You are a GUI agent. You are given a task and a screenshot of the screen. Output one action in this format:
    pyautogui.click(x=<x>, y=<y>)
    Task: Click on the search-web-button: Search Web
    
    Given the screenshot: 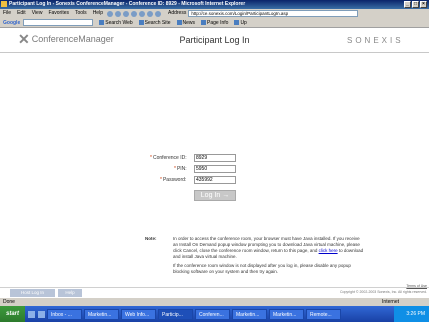 What is the action you would take?
    pyautogui.click(x=116, y=22)
    